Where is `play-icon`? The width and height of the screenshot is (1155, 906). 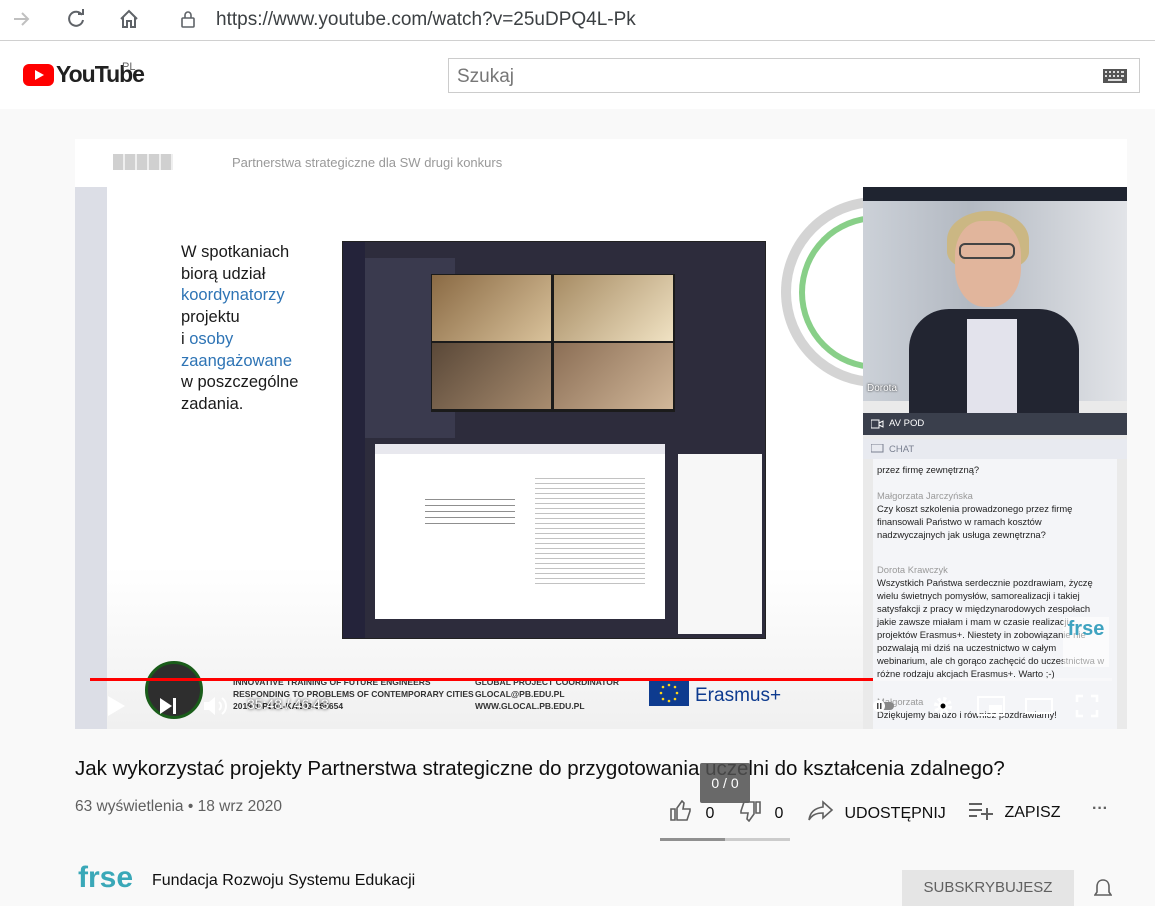 play-icon is located at coordinates (116, 708).